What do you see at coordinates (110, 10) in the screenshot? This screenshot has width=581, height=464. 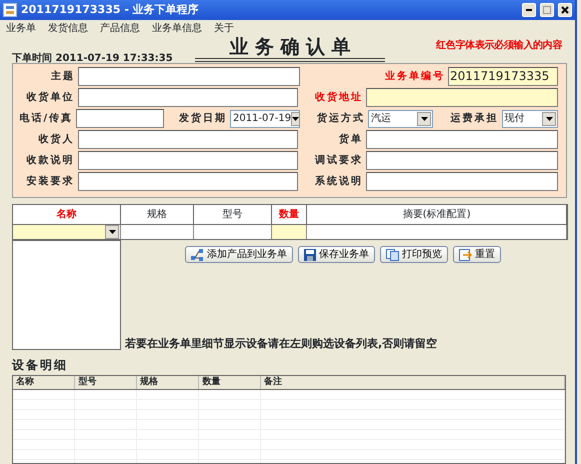 I see `window-title: 2011719173335 - 业务下单程序` at bounding box center [110, 10].